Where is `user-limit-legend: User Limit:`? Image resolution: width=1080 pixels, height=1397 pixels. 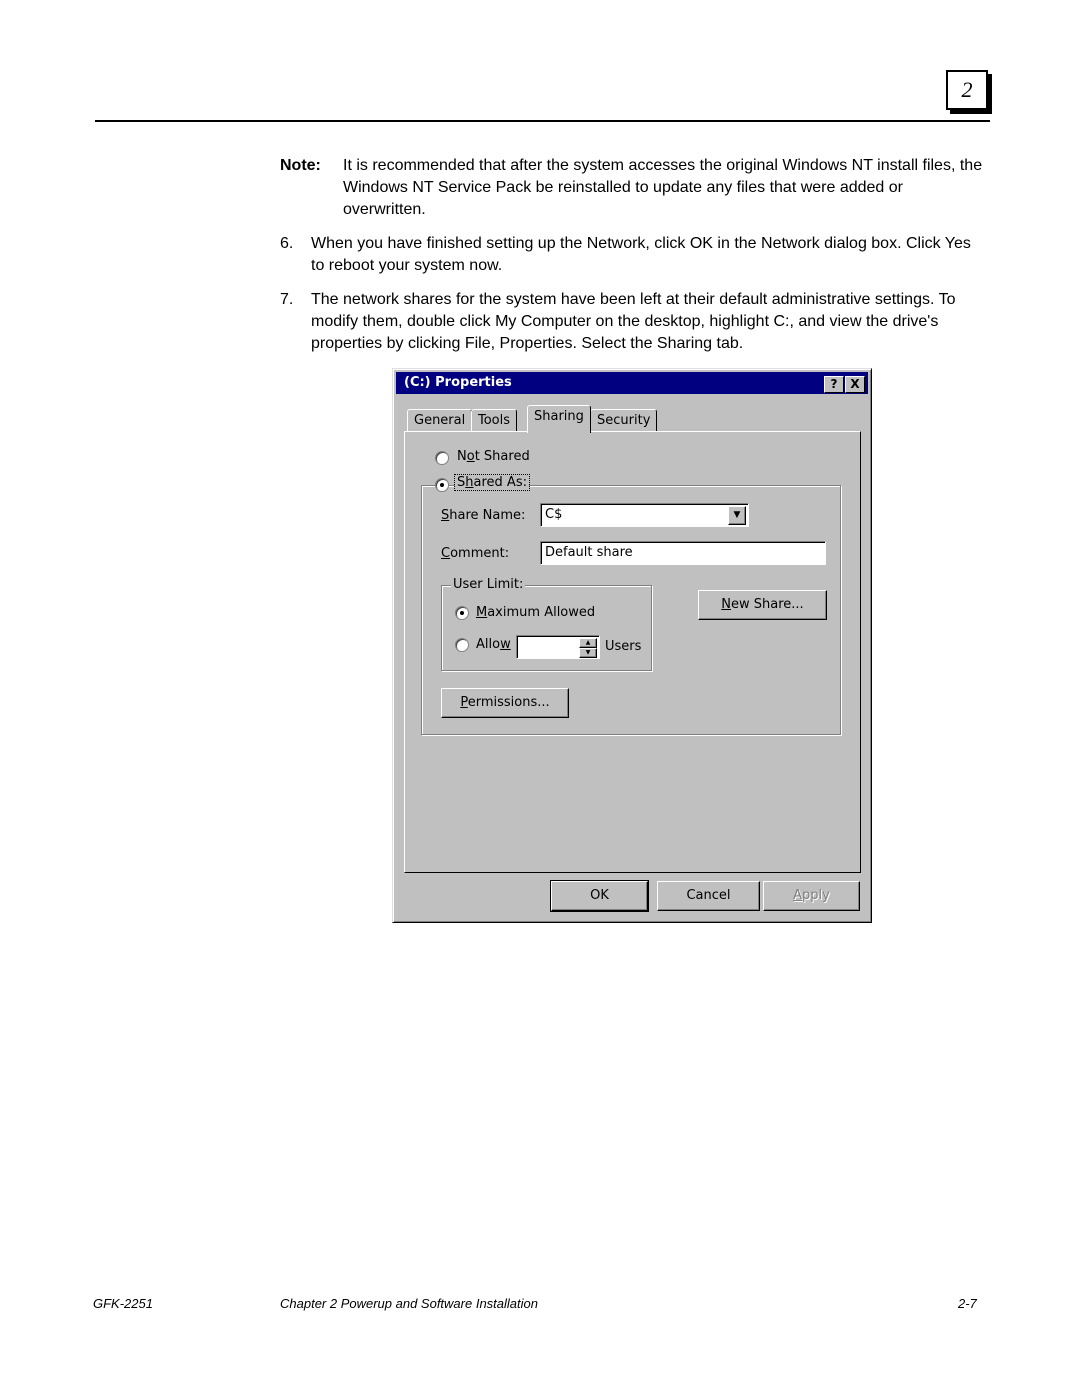 user-limit-legend: User Limit: is located at coordinates (488, 584).